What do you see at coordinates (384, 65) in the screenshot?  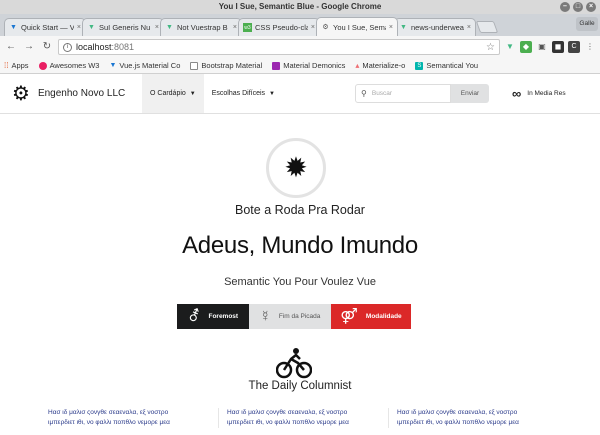 I see `bookmark-label: Materialize-o` at bounding box center [384, 65].